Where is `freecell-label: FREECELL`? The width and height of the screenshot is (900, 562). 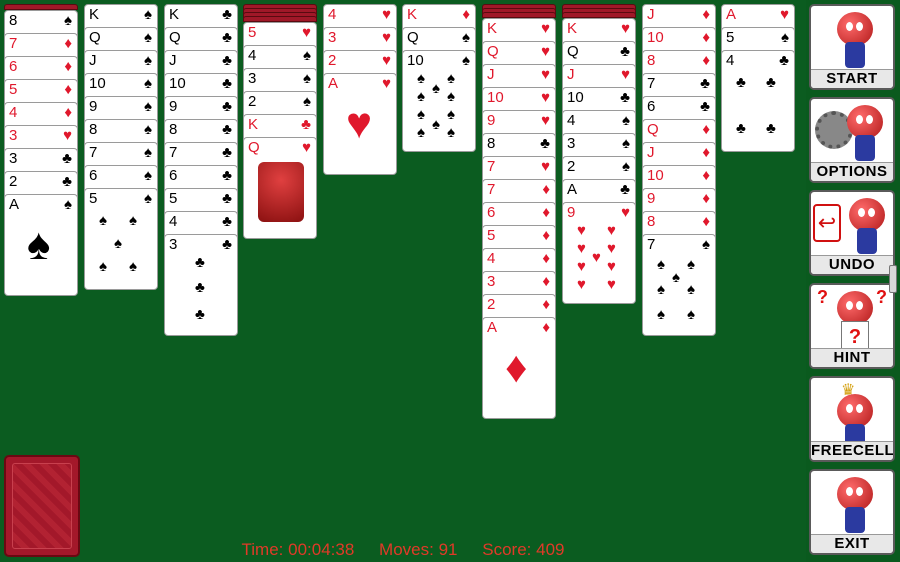
freecell-label: FREECELL is located at coordinates (853, 450).